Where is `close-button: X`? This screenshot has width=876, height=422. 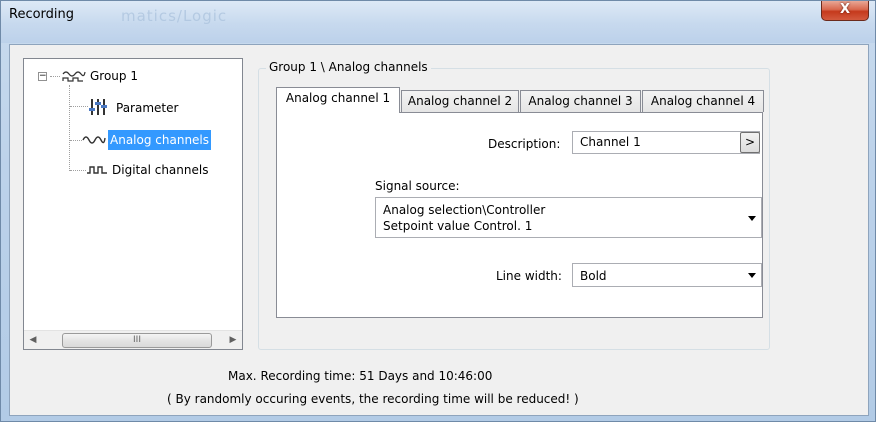
close-button: X is located at coordinates (845, 11).